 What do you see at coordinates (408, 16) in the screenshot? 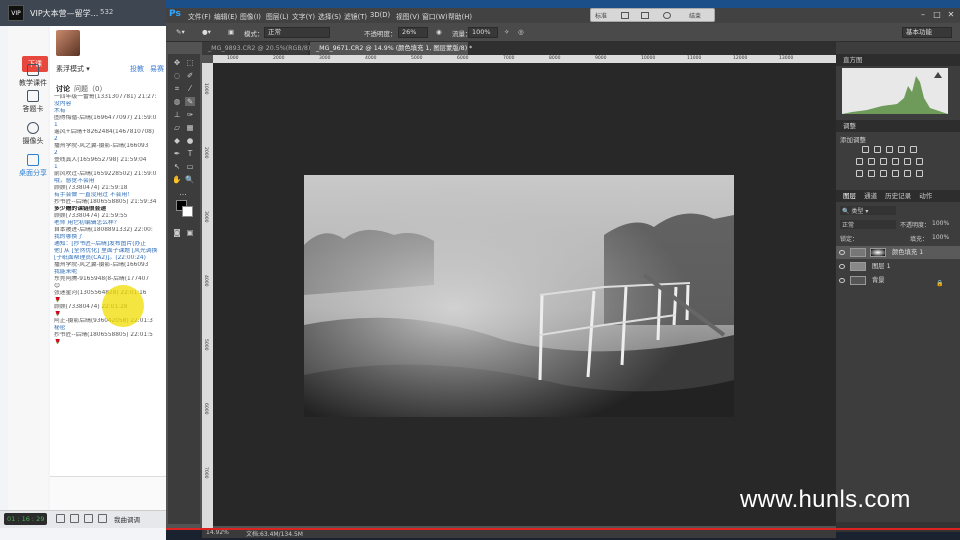
I see `menu-item: 视图(V)` at bounding box center [408, 16].